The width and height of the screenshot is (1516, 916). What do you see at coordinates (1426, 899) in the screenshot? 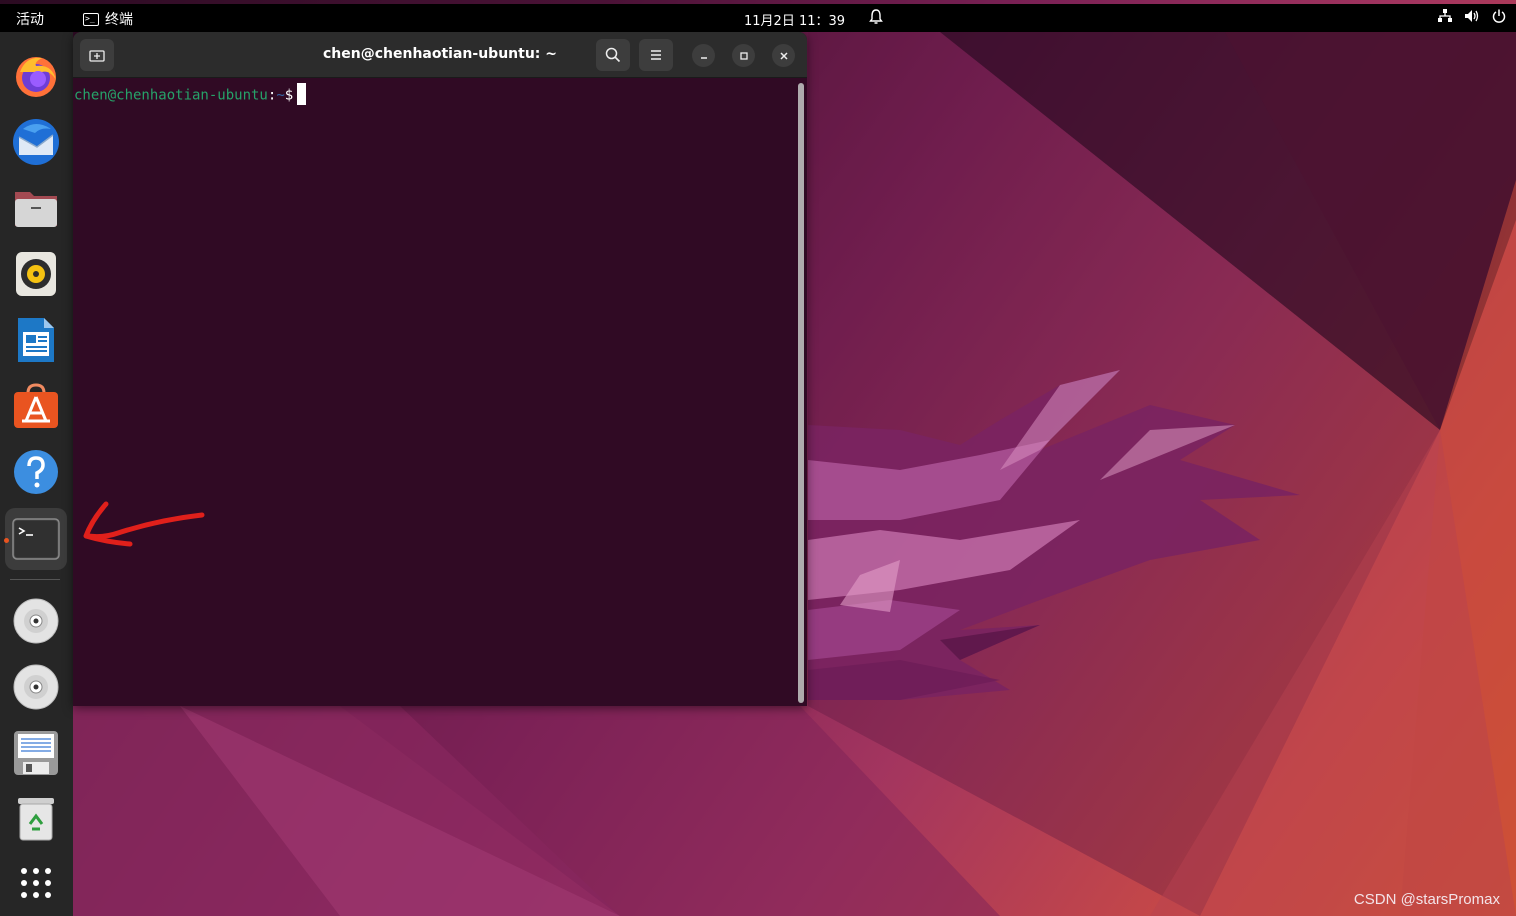
I see `watermark: CSDN @starsPromax` at bounding box center [1426, 899].